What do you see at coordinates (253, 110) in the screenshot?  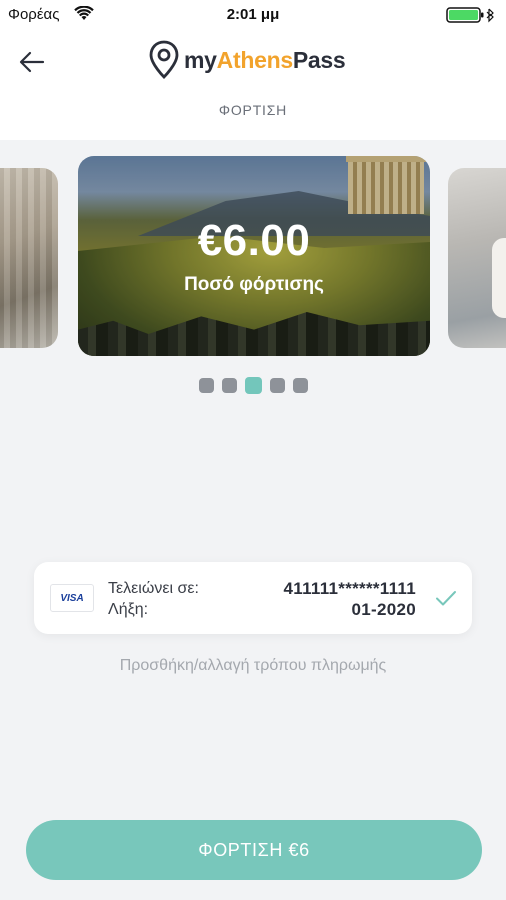 I see `page-title: ΦΟΡΤΙΣΗ` at bounding box center [253, 110].